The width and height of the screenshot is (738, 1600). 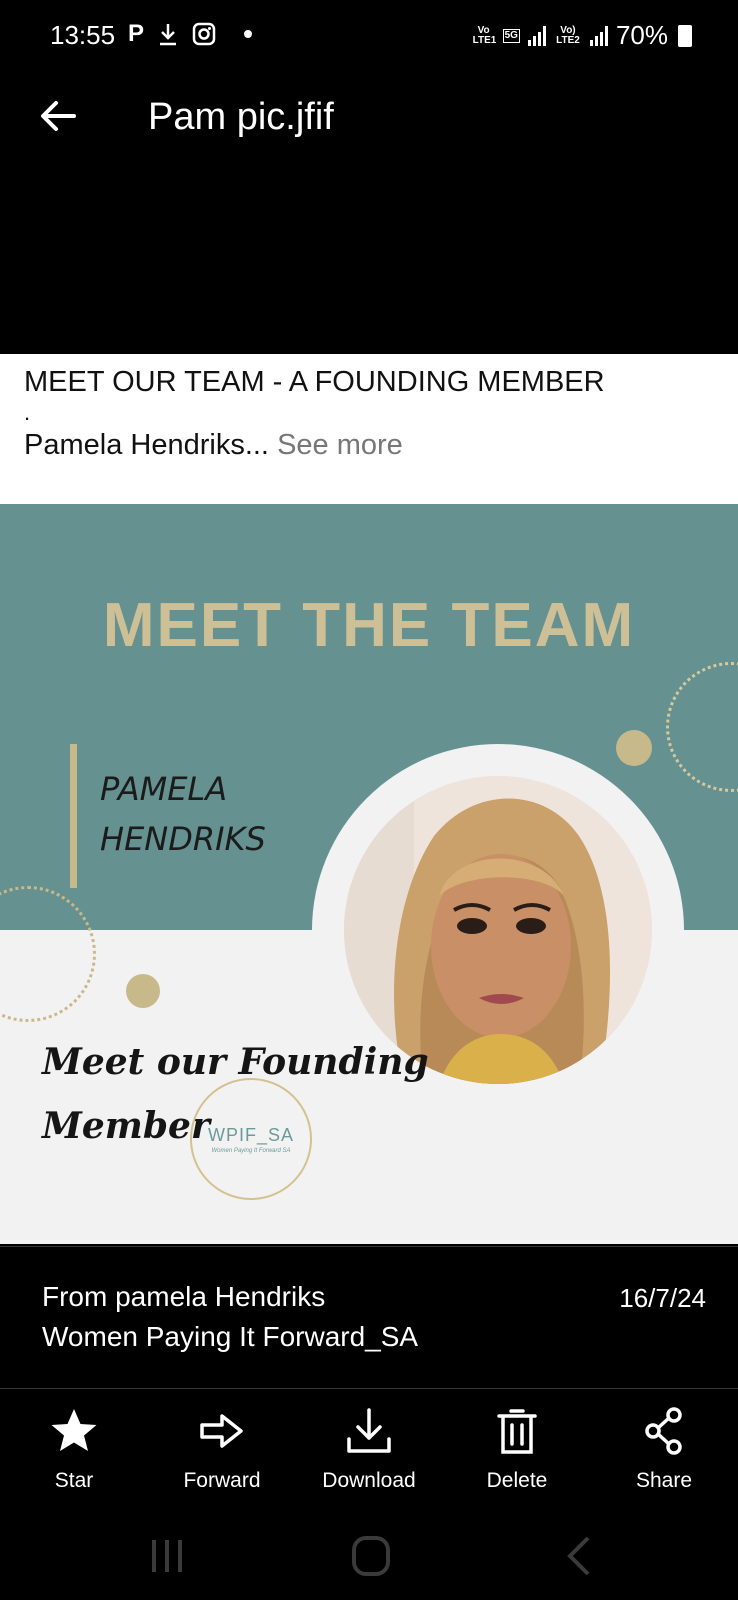 What do you see at coordinates (58, 116) in the screenshot?
I see `back-arrow-icon` at bounding box center [58, 116].